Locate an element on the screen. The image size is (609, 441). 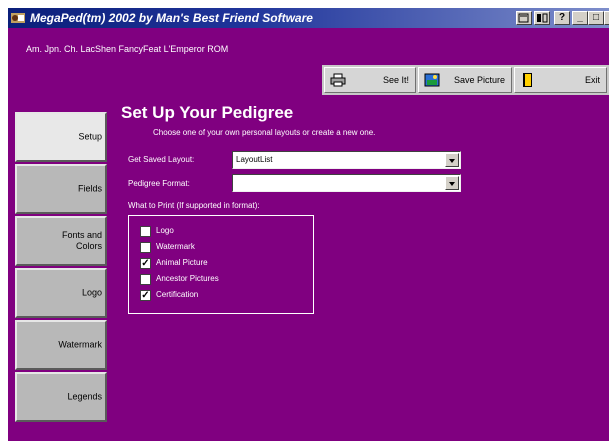
toolbar: See It! Save Picture Exit is located at coordinates (465, 80).